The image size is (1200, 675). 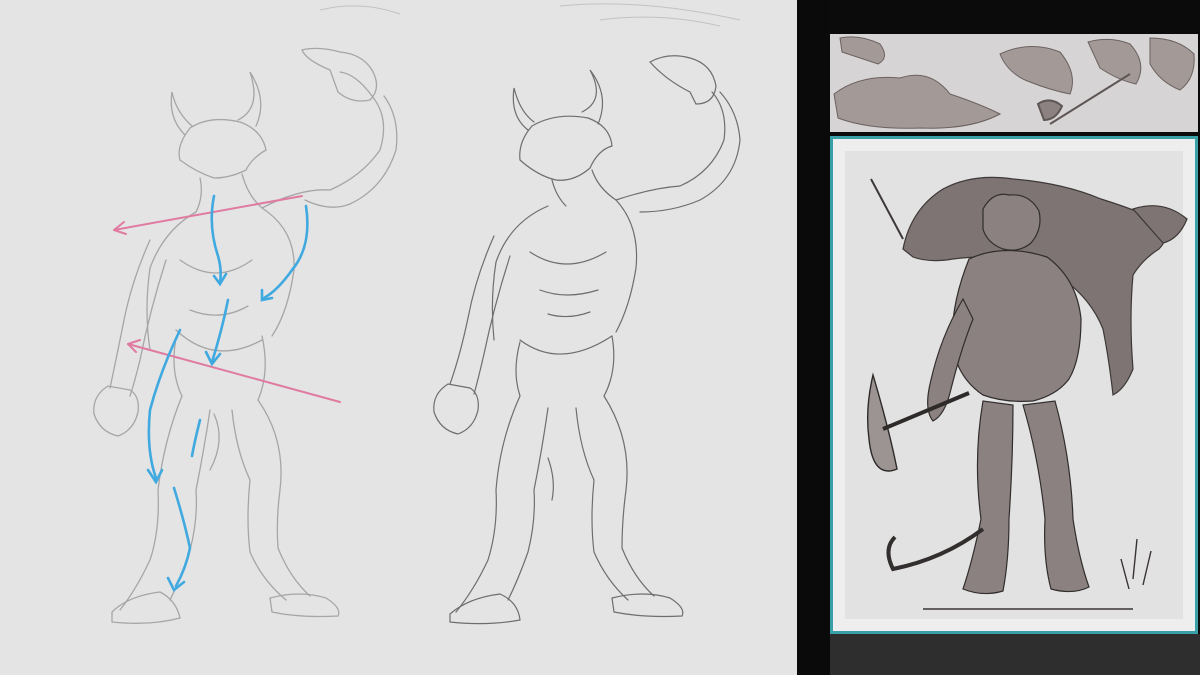 I want to click on reference-thumbnail-art, so click(x=1014, y=82).